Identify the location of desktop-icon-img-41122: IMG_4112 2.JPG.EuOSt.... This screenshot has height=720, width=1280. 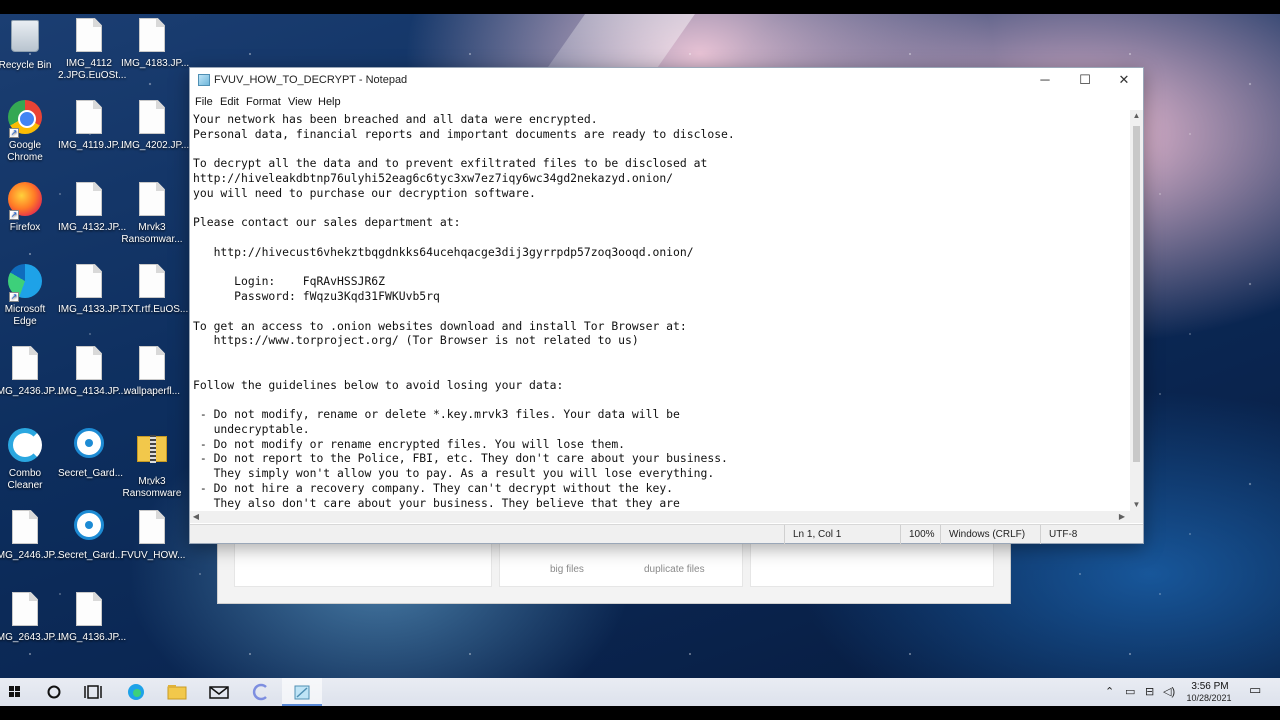
(92, 50).